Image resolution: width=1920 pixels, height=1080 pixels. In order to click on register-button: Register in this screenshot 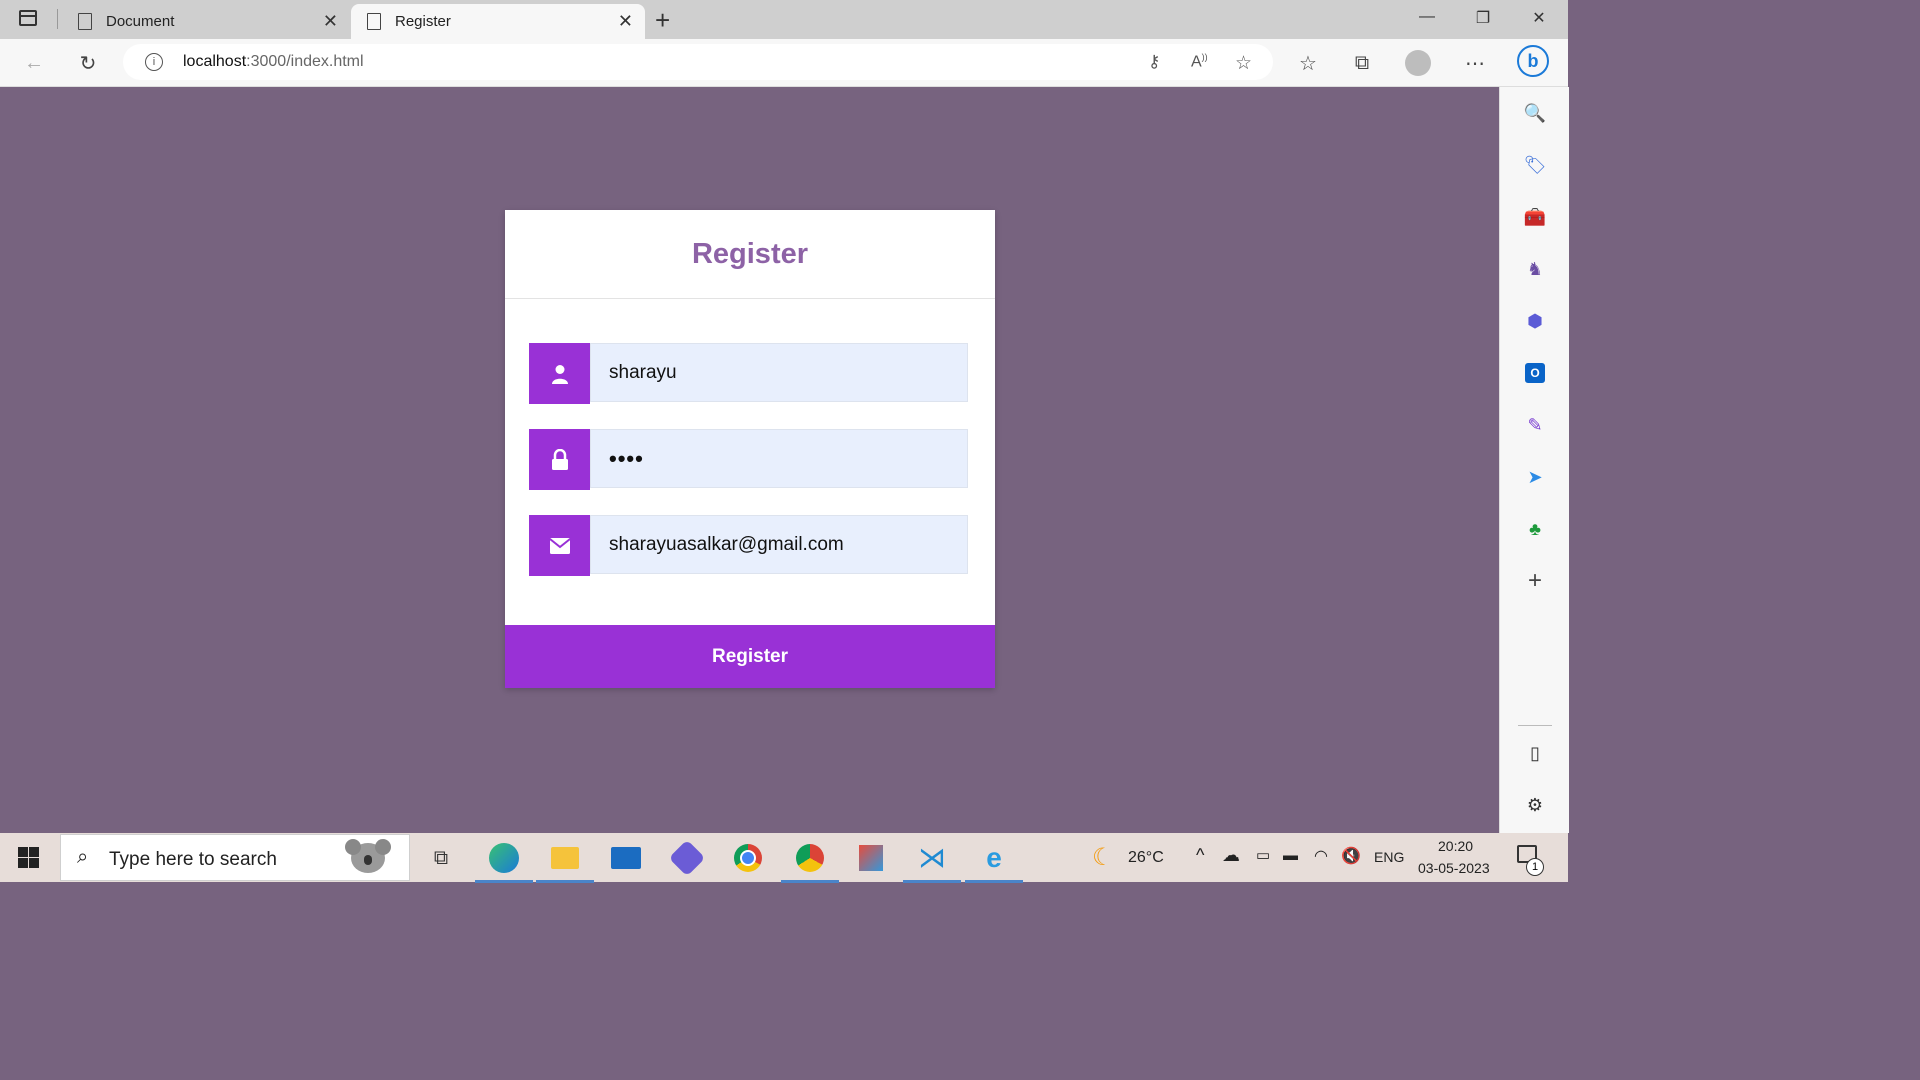, I will do `click(750, 656)`.